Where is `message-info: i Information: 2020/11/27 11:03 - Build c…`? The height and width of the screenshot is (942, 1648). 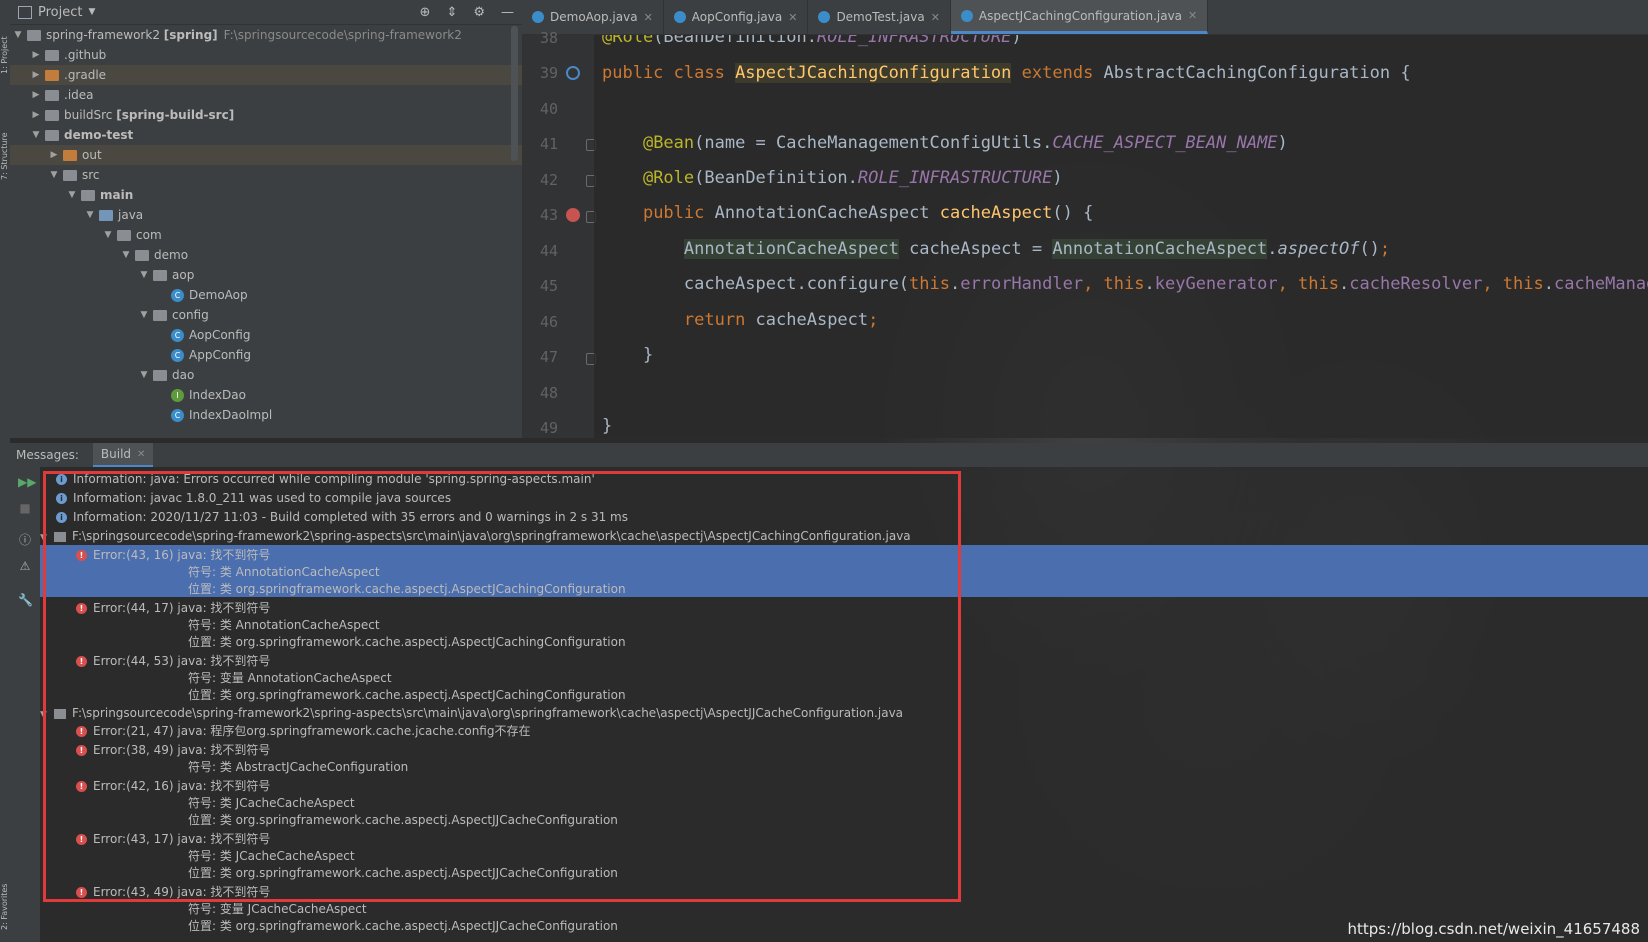 message-info: i Information: 2020/11/27 11:03 - Build c… is located at coordinates (342, 517).